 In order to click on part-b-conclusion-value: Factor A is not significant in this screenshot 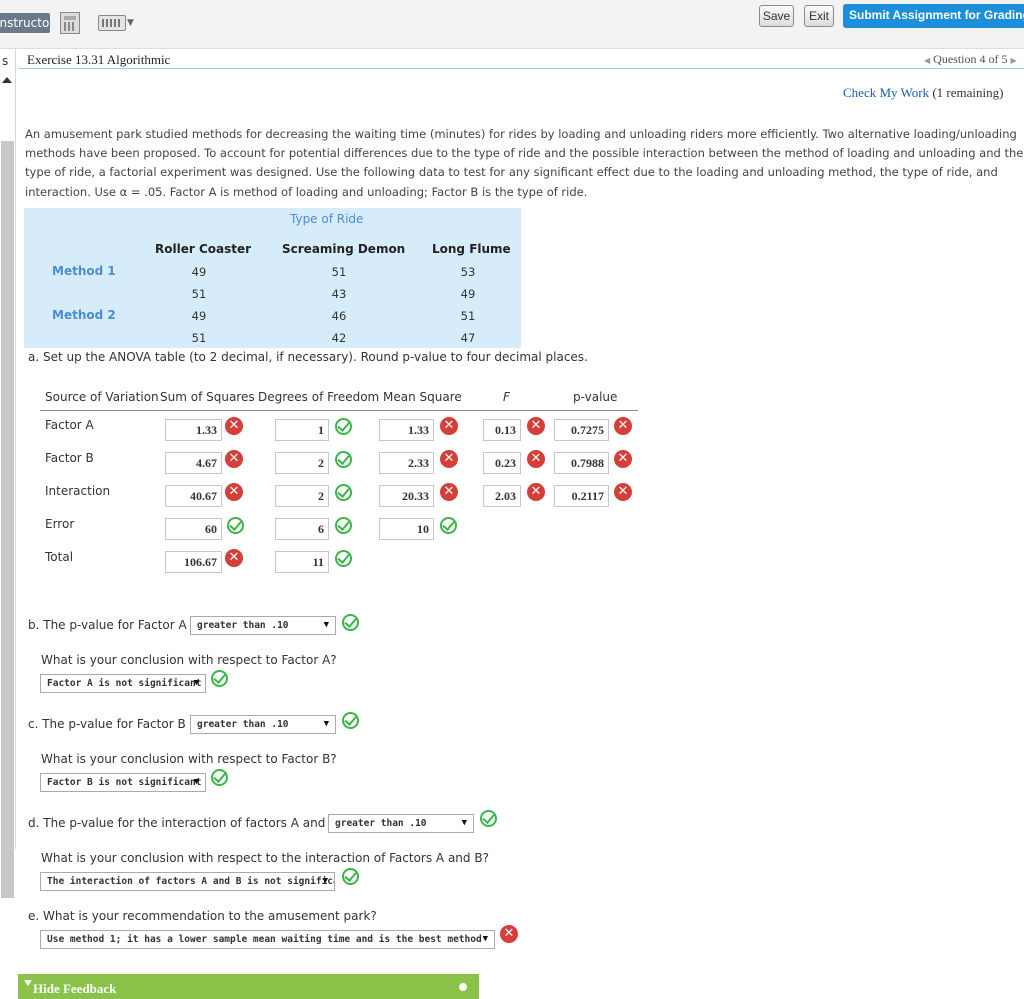, I will do `click(124, 683)`.